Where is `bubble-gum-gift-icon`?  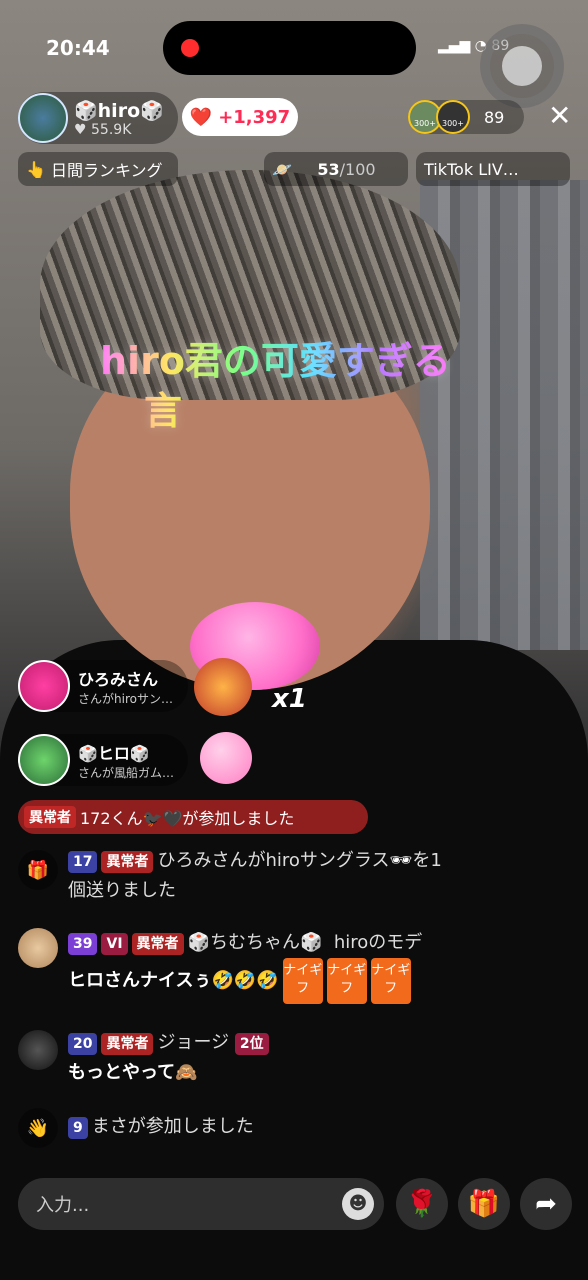 bubble-gum-gift-icon is located at coordinates (226, 758).